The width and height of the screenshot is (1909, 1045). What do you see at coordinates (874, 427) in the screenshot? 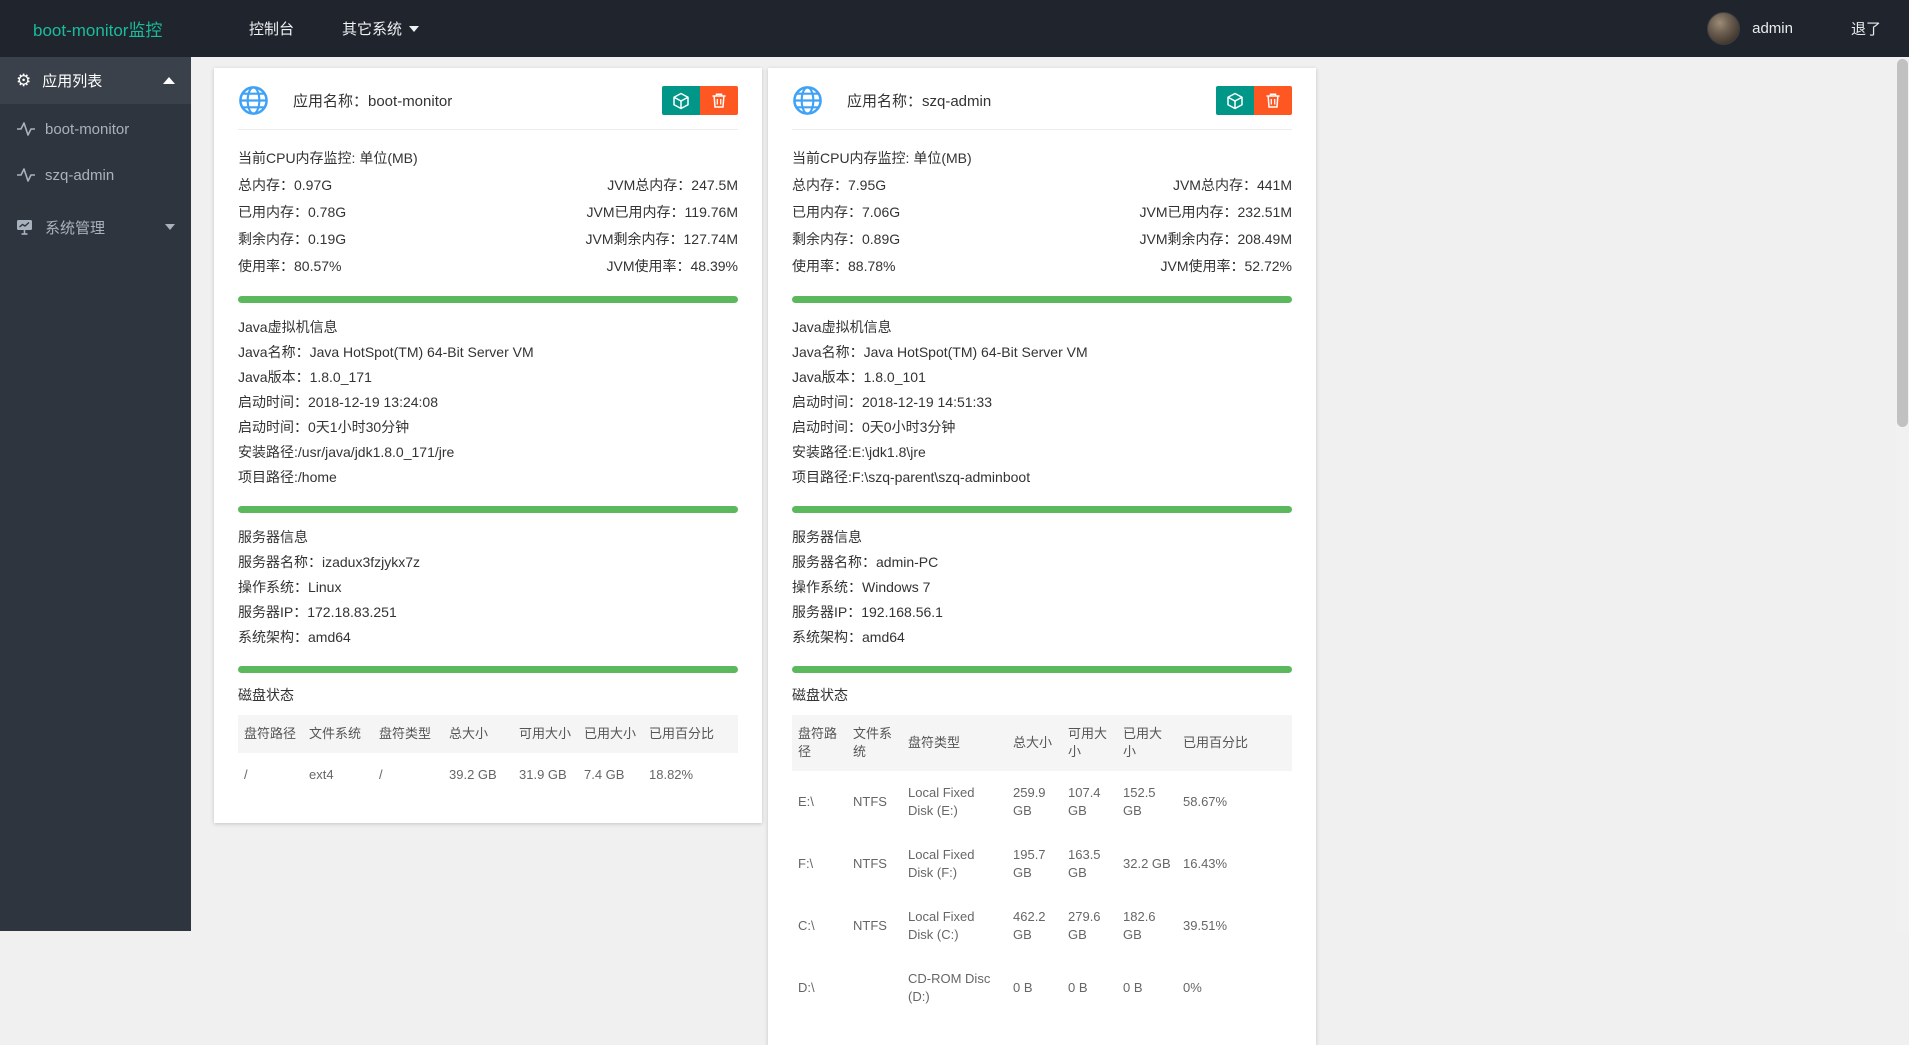
I see `jvm-info-line: 启动时间：0天0小时3分钟` at bounding box center [874, 427].